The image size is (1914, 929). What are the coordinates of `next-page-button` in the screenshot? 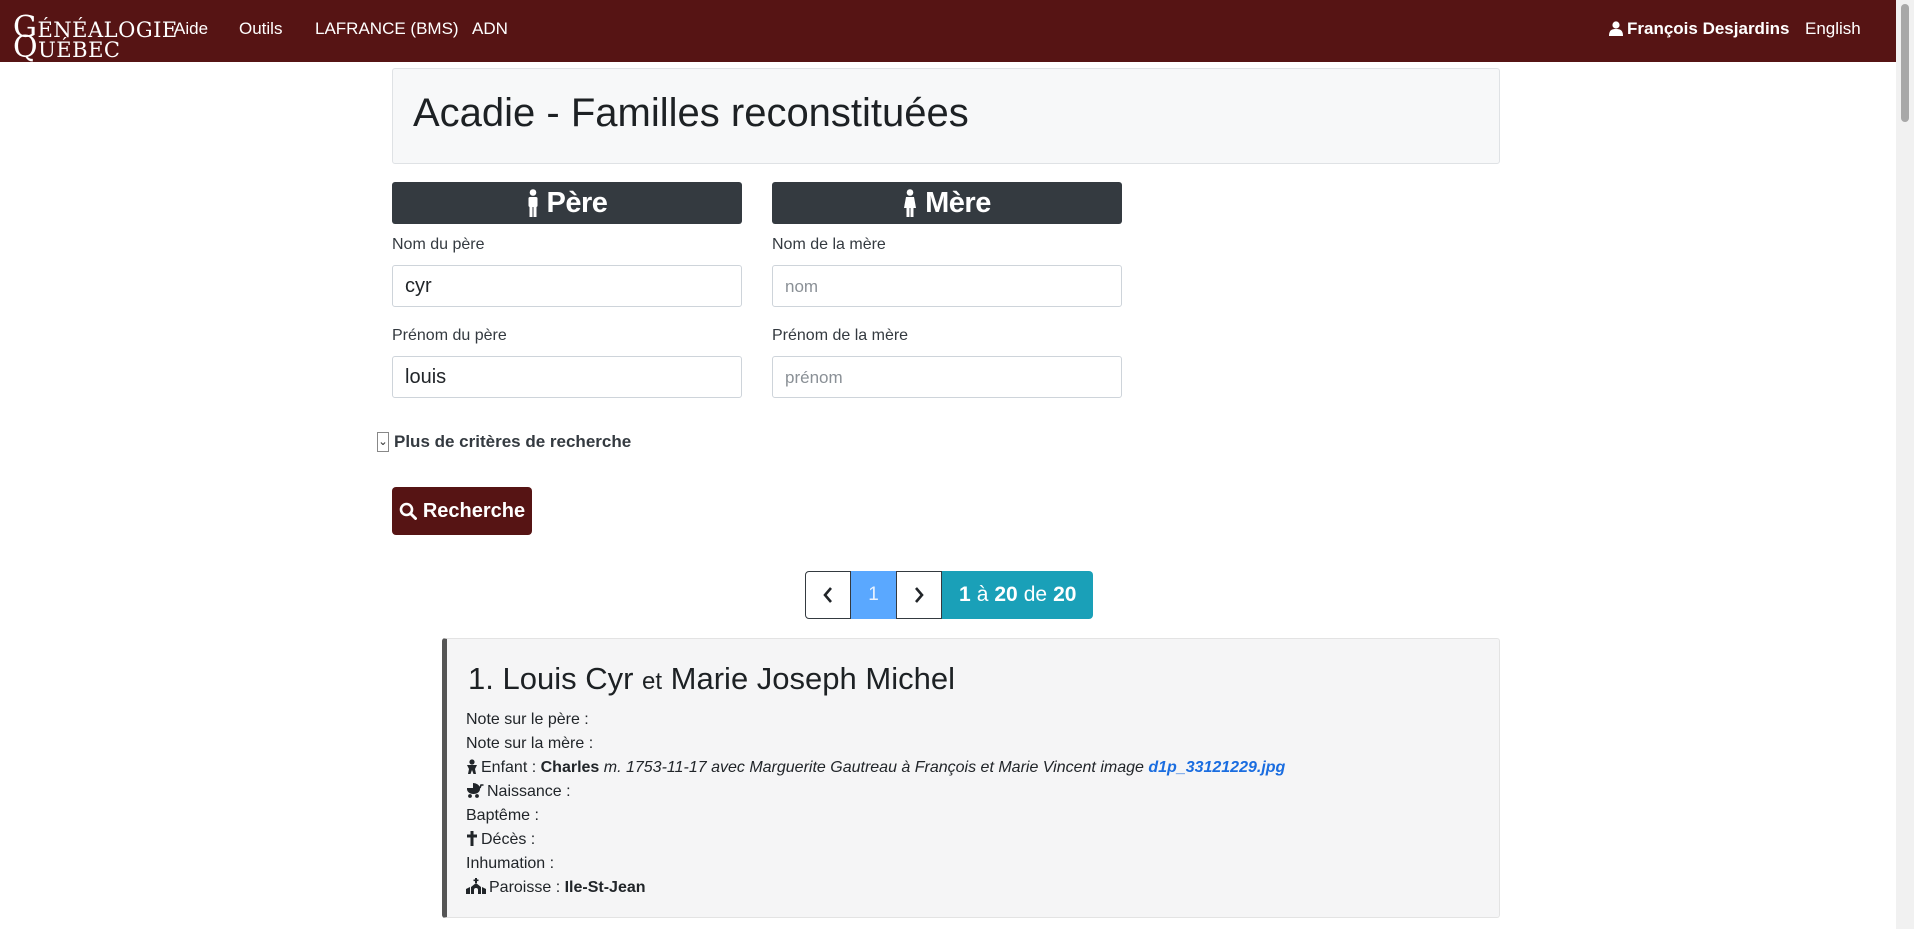 It's located at (919, 595).